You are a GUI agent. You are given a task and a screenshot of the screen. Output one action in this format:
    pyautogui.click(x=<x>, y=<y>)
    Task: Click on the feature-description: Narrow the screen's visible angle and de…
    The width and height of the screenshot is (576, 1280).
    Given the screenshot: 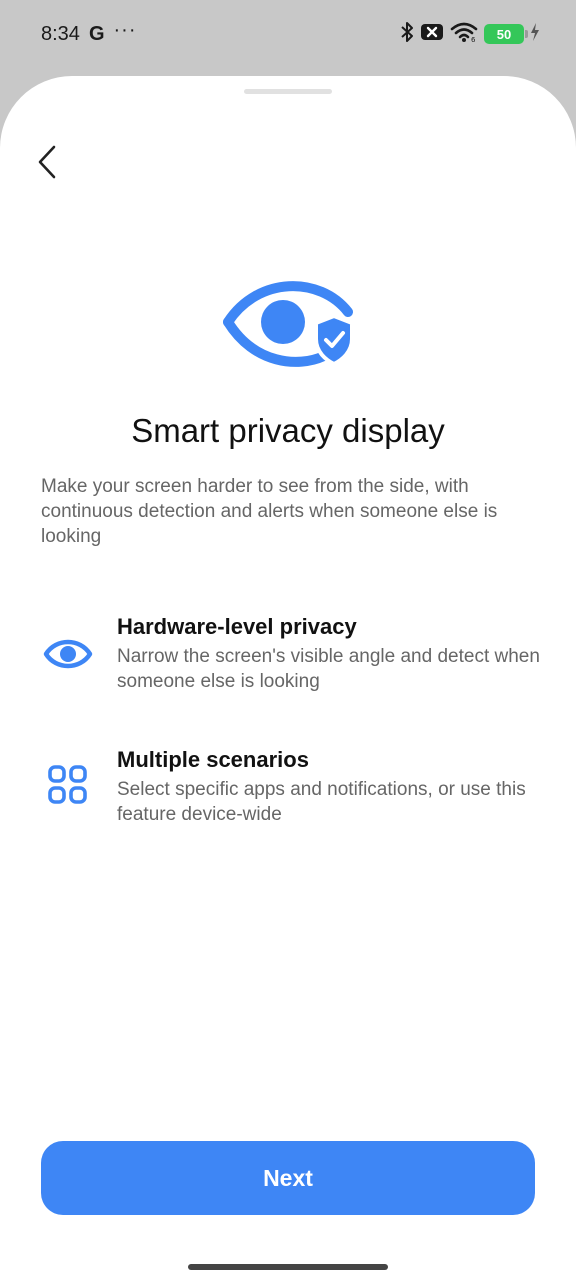 What is the action you would take?
    pyautogui.click(x=328, y=669)
    